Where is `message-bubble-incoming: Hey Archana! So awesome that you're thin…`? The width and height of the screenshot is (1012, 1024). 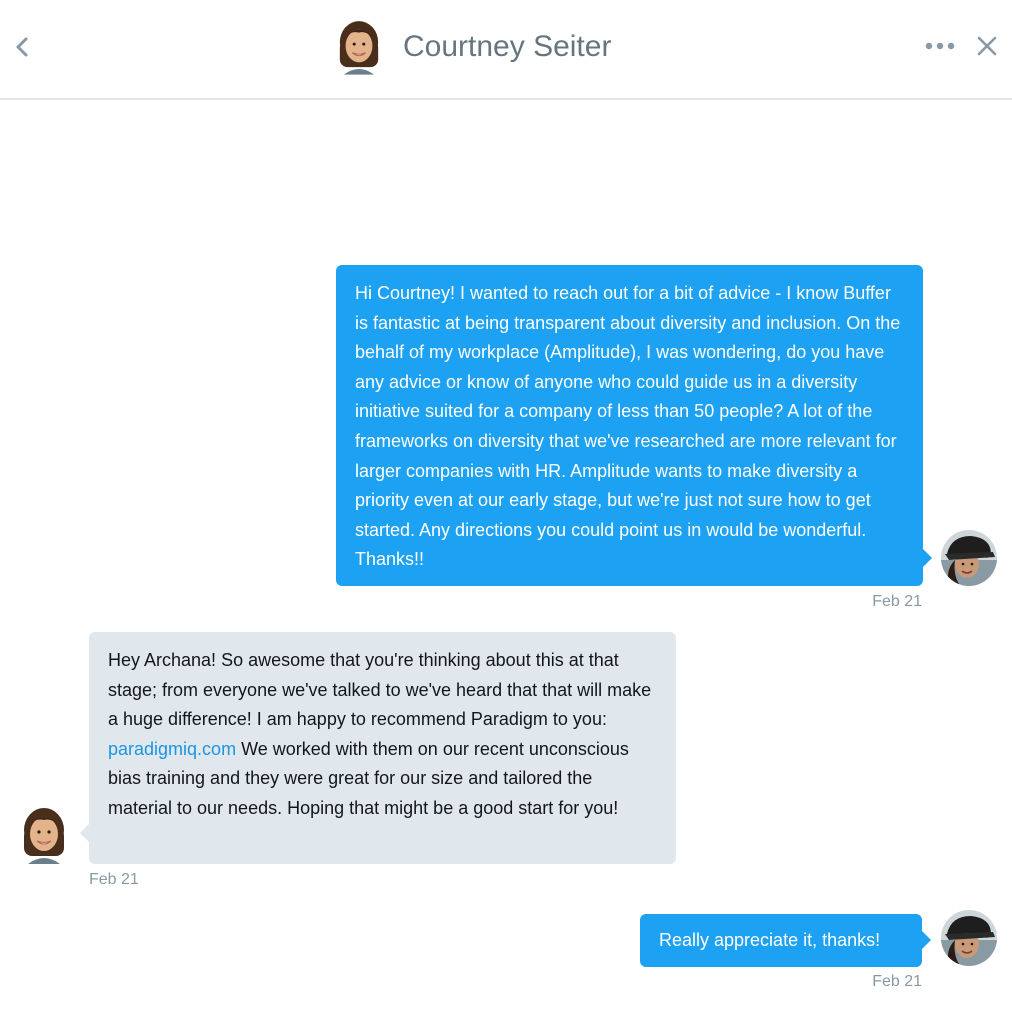
message-bubble-incoming: Hey Archana! So awesome that you're thin… is located at coordinates (378, 748).